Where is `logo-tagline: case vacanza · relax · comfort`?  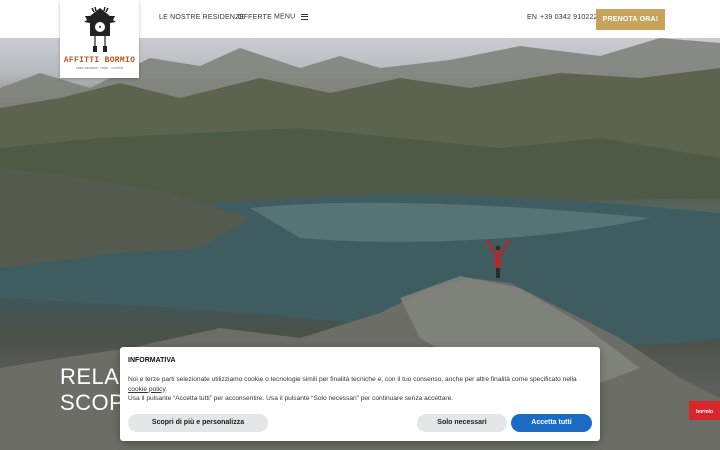
logo-tagline: case vacanza · relax · comfort is located at coordinates (99, 68).